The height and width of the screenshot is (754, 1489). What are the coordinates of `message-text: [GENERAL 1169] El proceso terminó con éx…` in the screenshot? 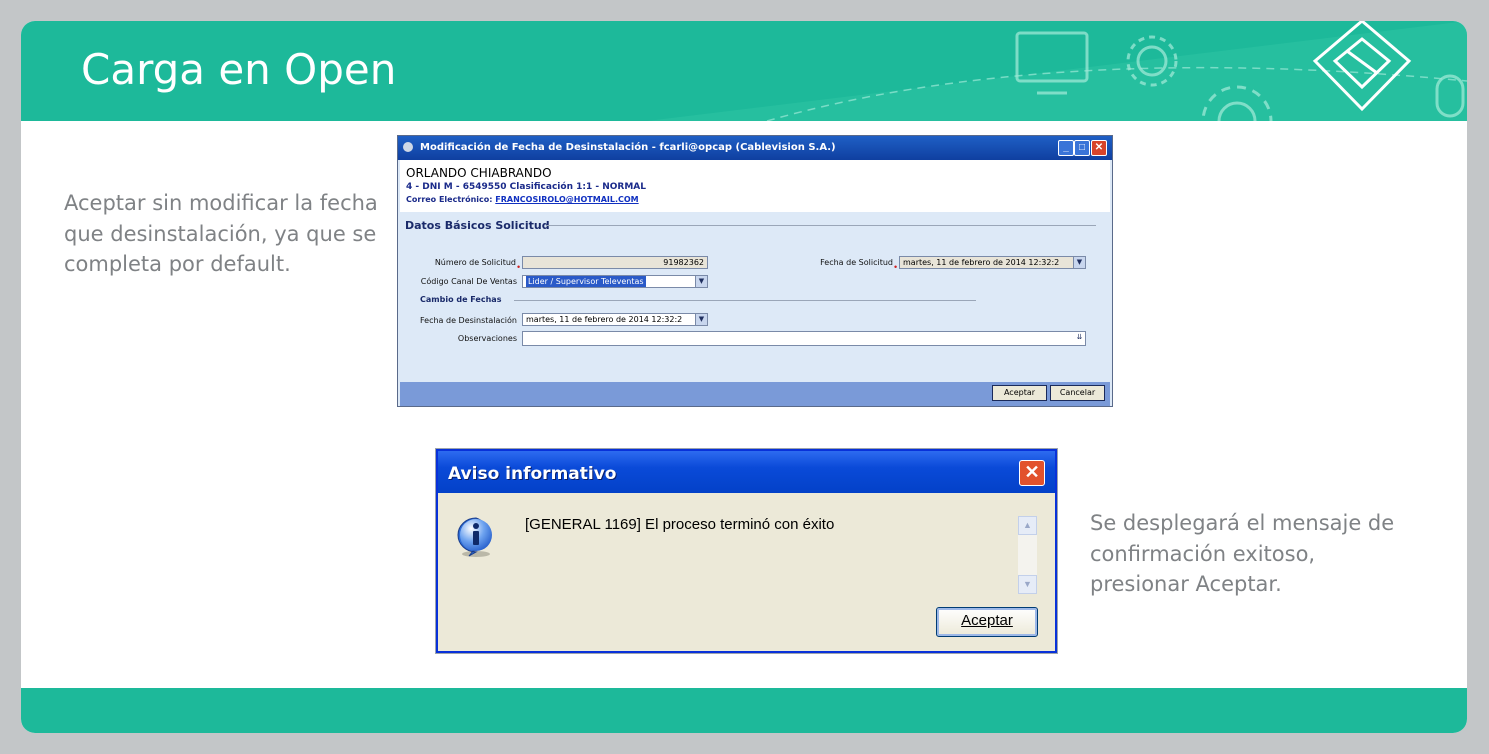 It's located at (680, 524).